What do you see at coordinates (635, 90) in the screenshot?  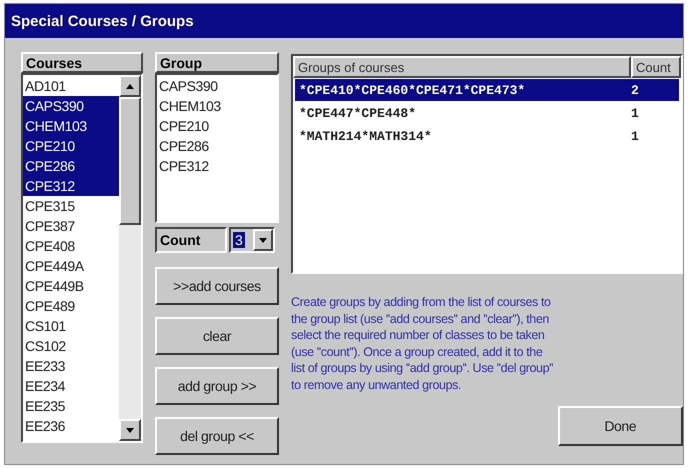 I see `table-cell-text: 2` at bounding box center [635, 90].